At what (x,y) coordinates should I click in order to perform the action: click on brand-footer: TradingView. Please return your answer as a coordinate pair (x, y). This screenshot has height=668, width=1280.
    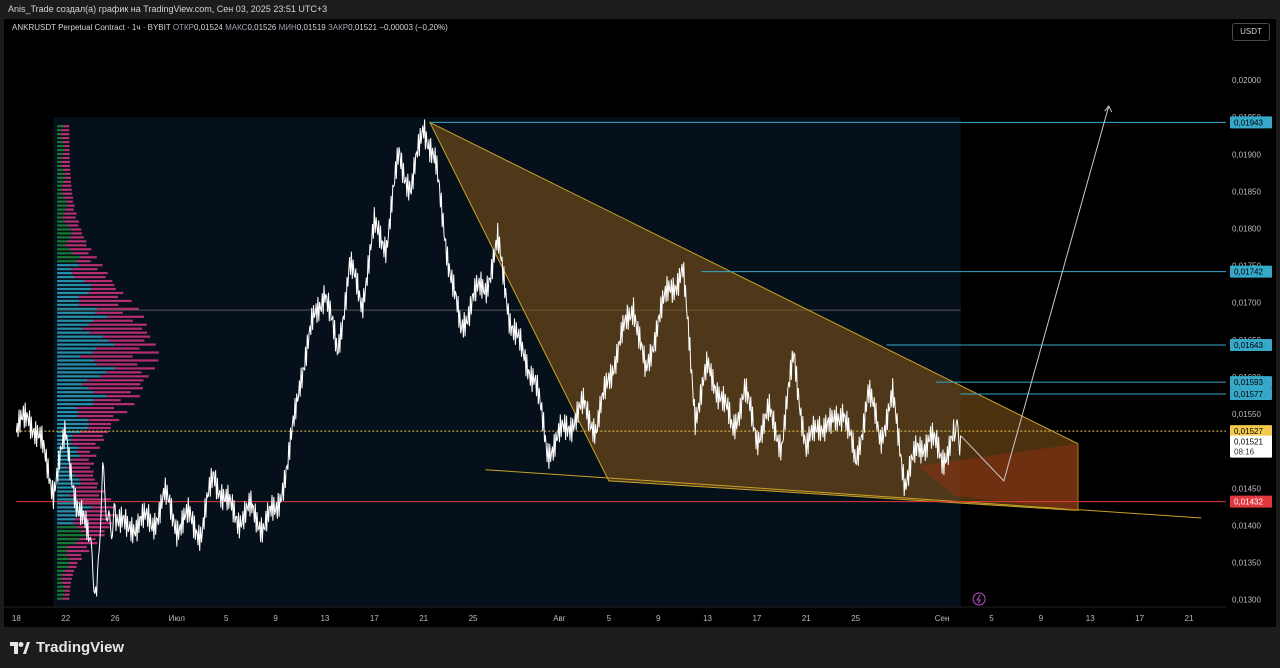
    Looking at the image, I should click on (67, 647).